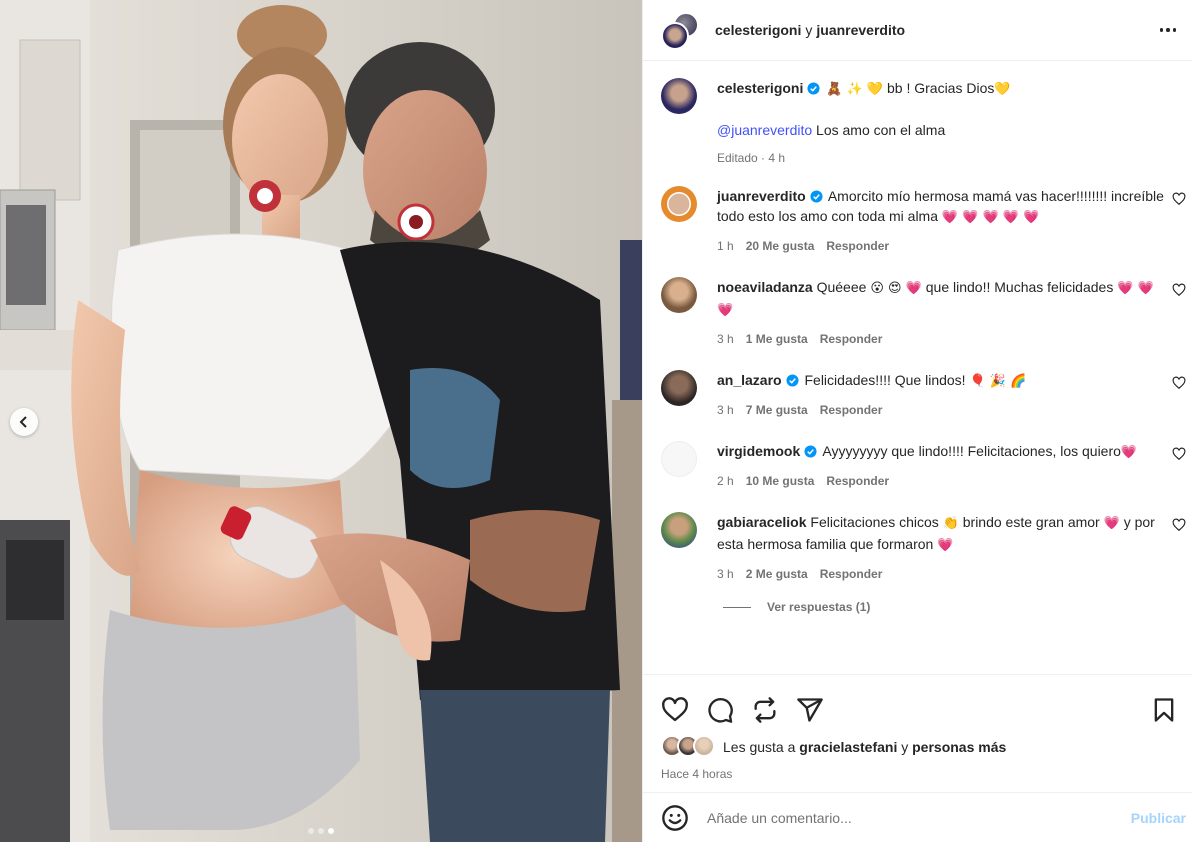 The height and width of the screenshot is (842, 1192). What do you see at coordinates (841, 287) in the screenshot?
I see `comment-text: Quéeee` at bounding box center [841, 287].